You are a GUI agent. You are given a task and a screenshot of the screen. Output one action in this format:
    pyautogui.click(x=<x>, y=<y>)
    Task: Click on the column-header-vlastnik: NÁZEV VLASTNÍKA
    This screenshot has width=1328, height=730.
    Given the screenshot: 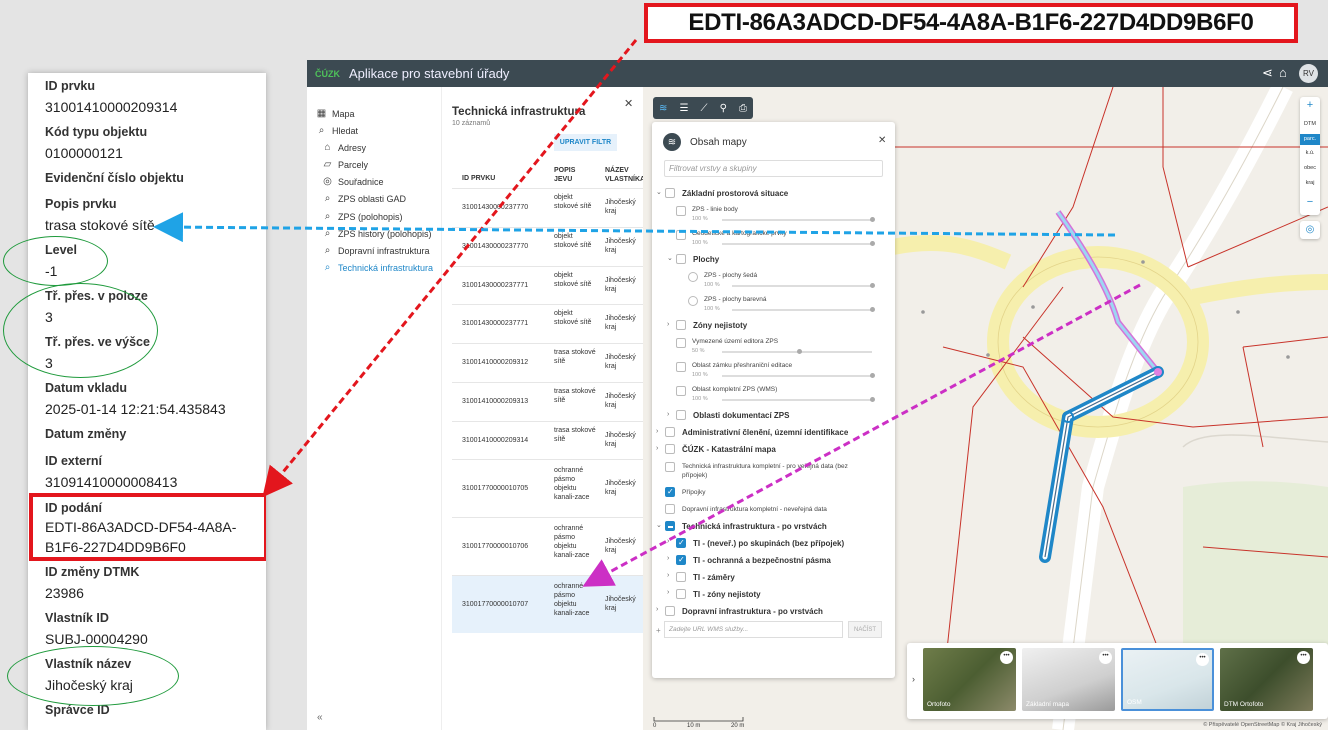 What is the action you would take?
    pyautogui.click(x=625, y=175)
    